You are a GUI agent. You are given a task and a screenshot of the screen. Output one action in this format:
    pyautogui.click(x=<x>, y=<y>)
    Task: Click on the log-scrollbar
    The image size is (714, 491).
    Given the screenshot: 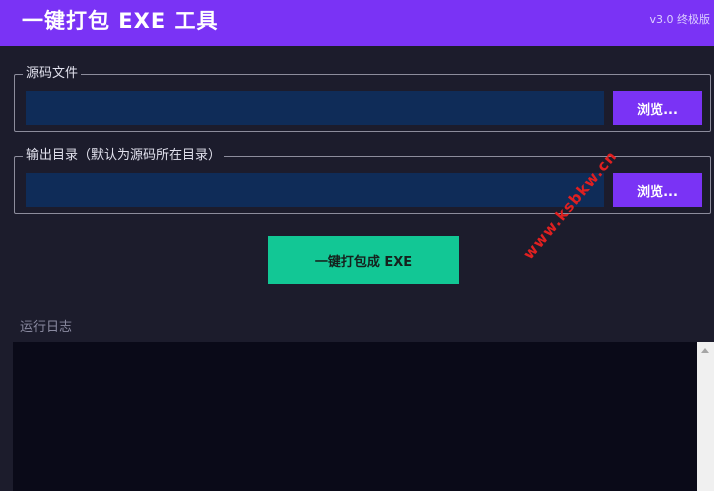 What is the action you would take?
    pyautogui.click(x=705, y=416)
    